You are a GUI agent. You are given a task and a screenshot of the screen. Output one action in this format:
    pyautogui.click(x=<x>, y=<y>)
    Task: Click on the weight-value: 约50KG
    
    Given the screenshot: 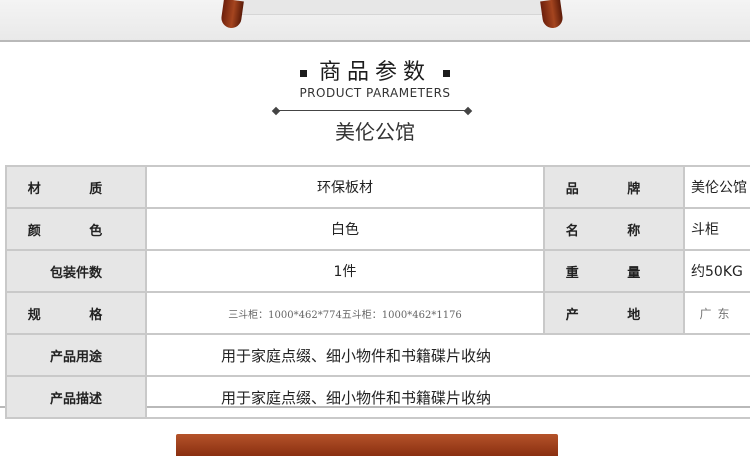 What is the action you would take?
    pyautogui.click(x=716, y=271)
    